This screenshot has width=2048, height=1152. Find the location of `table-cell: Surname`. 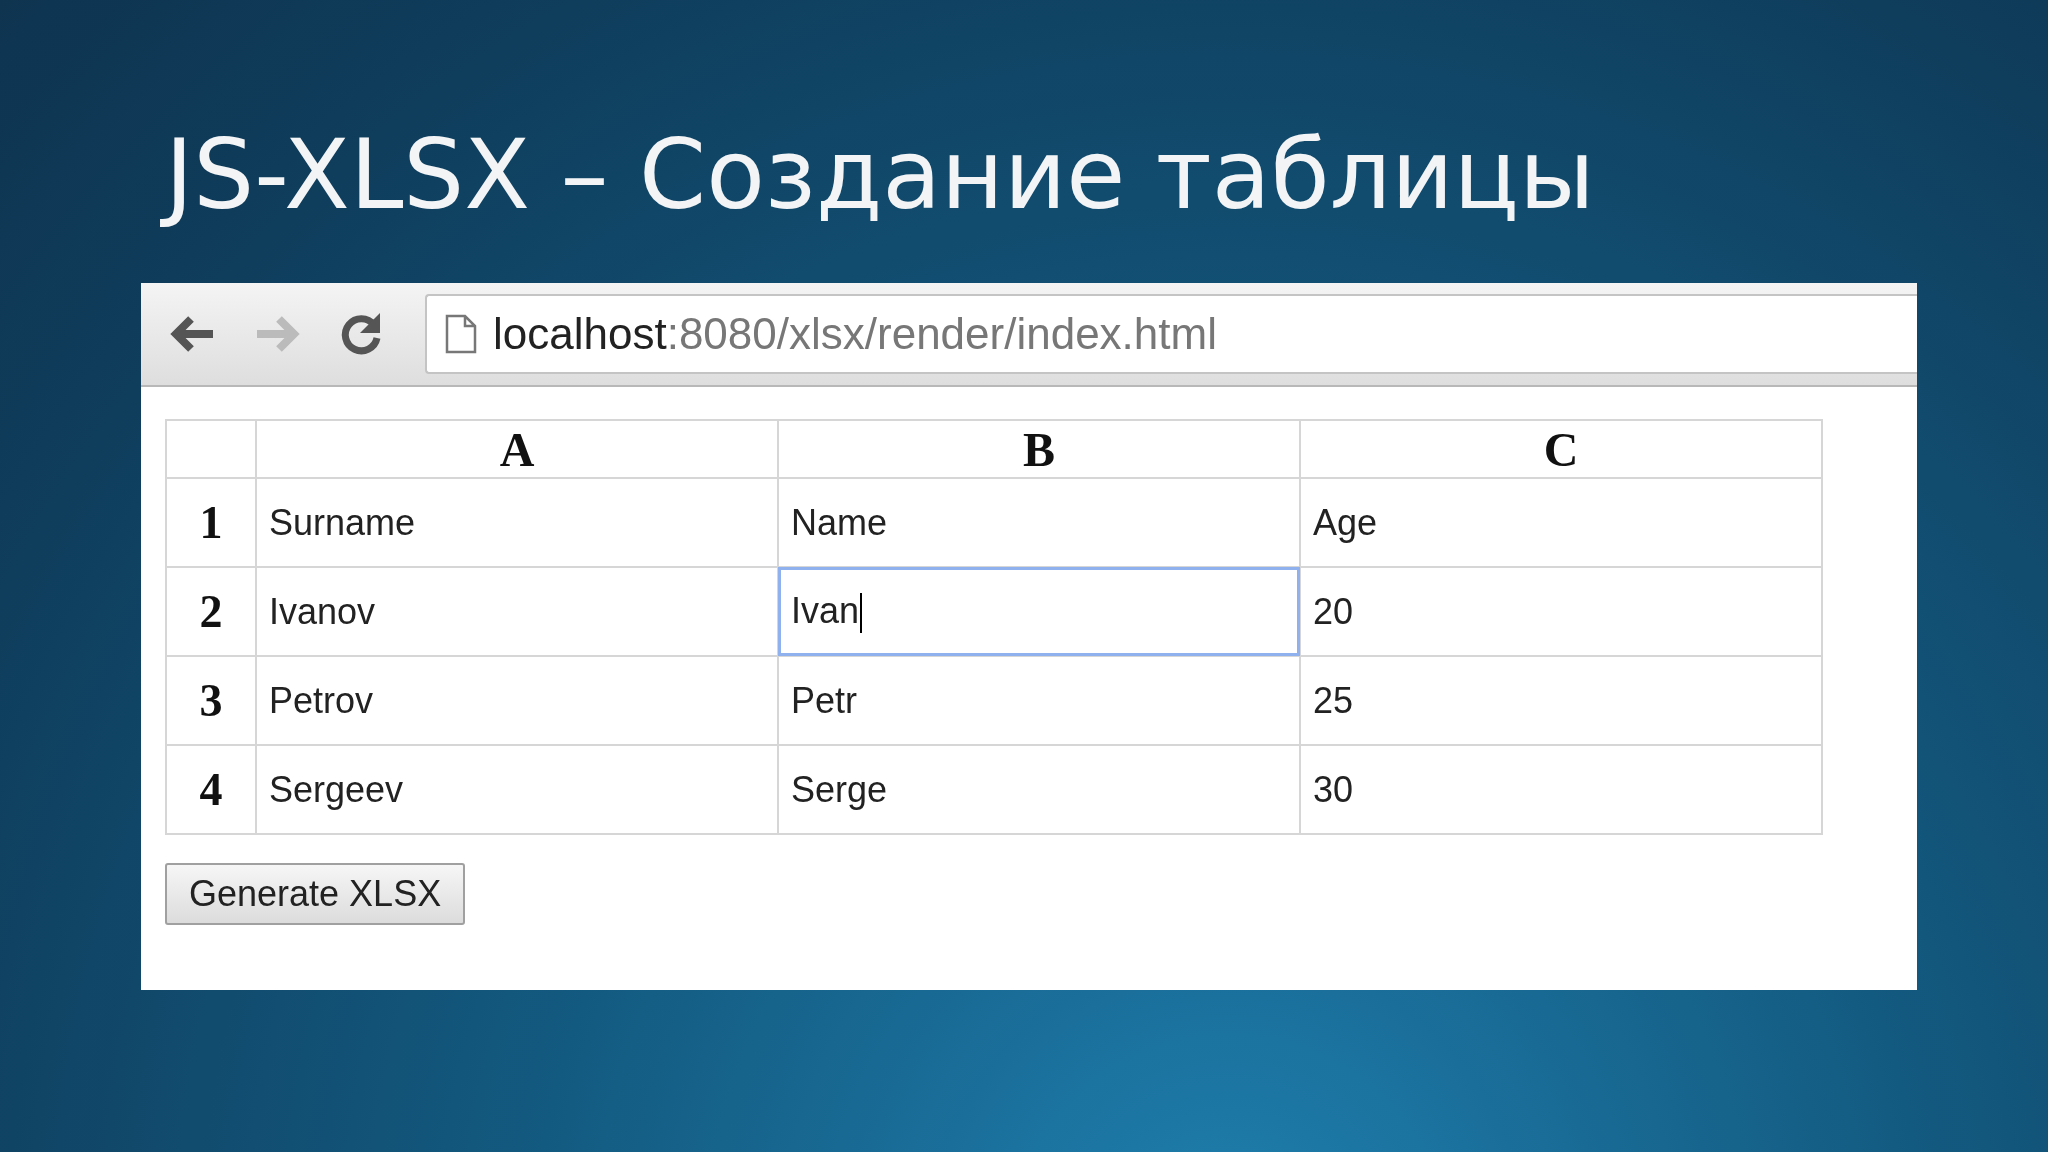

table-cell: Surname is located at coordinates (517, 522).